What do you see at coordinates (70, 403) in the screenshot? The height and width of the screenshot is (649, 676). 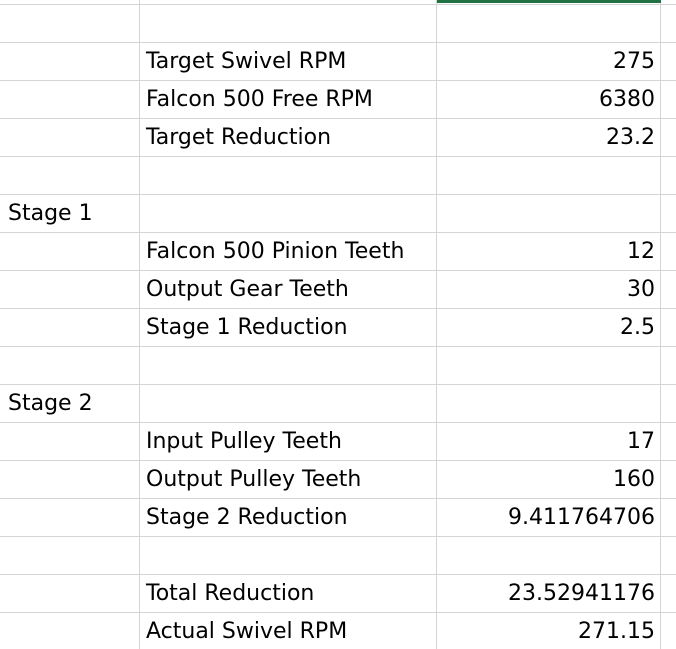 I see `cell-a: Stage 2` at bounding box center [70, 403].